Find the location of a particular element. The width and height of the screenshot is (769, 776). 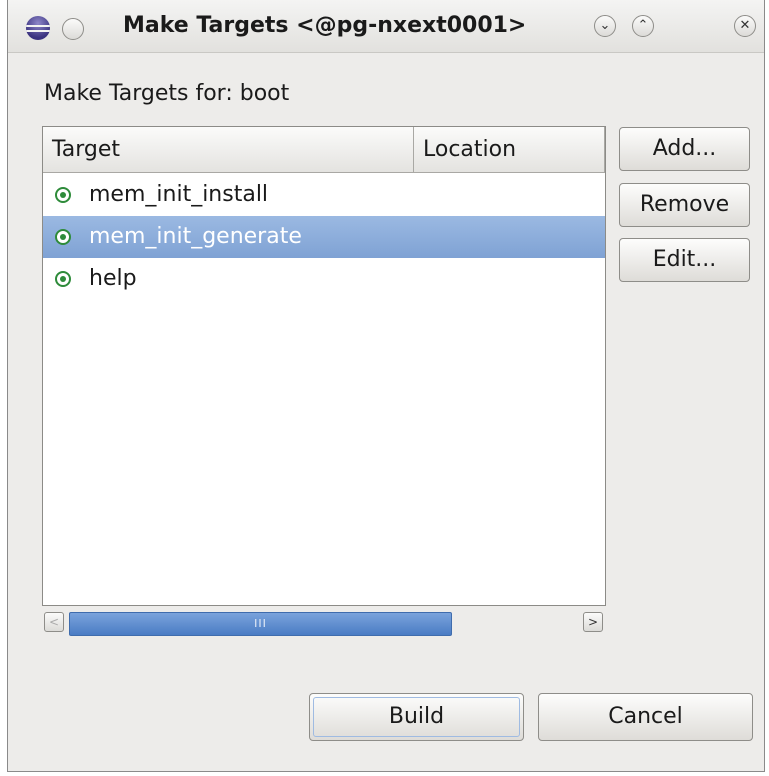

scroll-grip-icon: III is located at coordinates (260, 623).